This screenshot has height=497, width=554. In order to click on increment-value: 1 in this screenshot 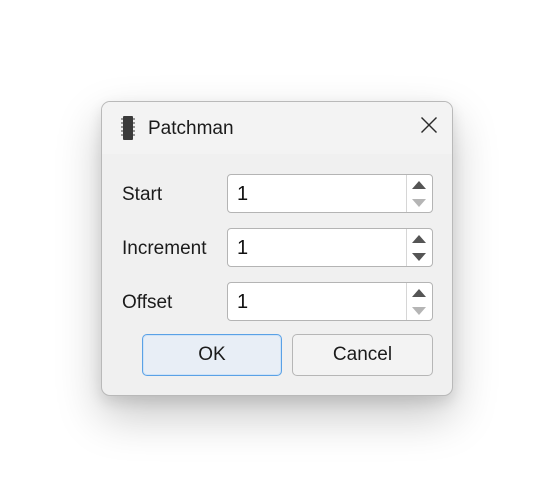, I will do `click(317, 248)`.